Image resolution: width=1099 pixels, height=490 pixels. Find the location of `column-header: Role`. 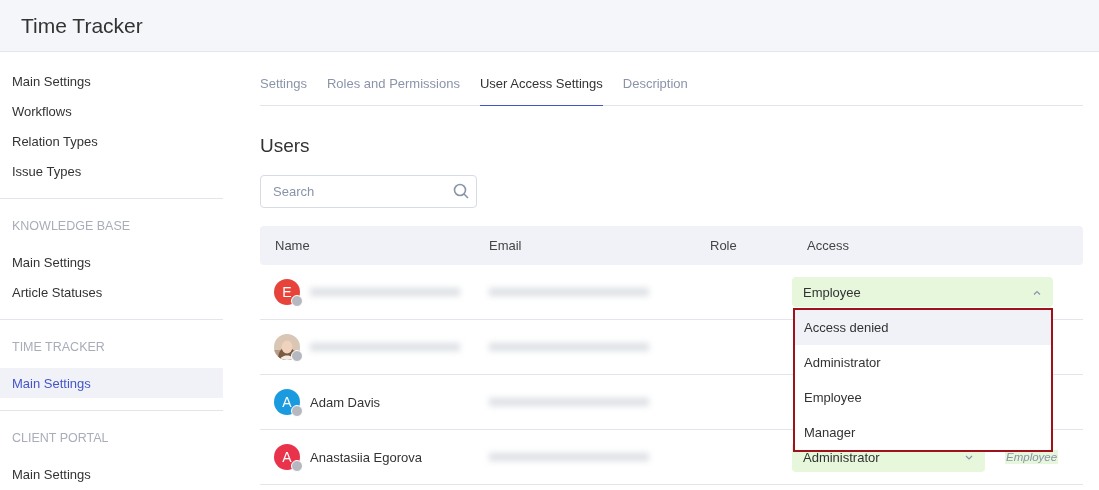

column-header: Role is located at coordinates (723, 245).